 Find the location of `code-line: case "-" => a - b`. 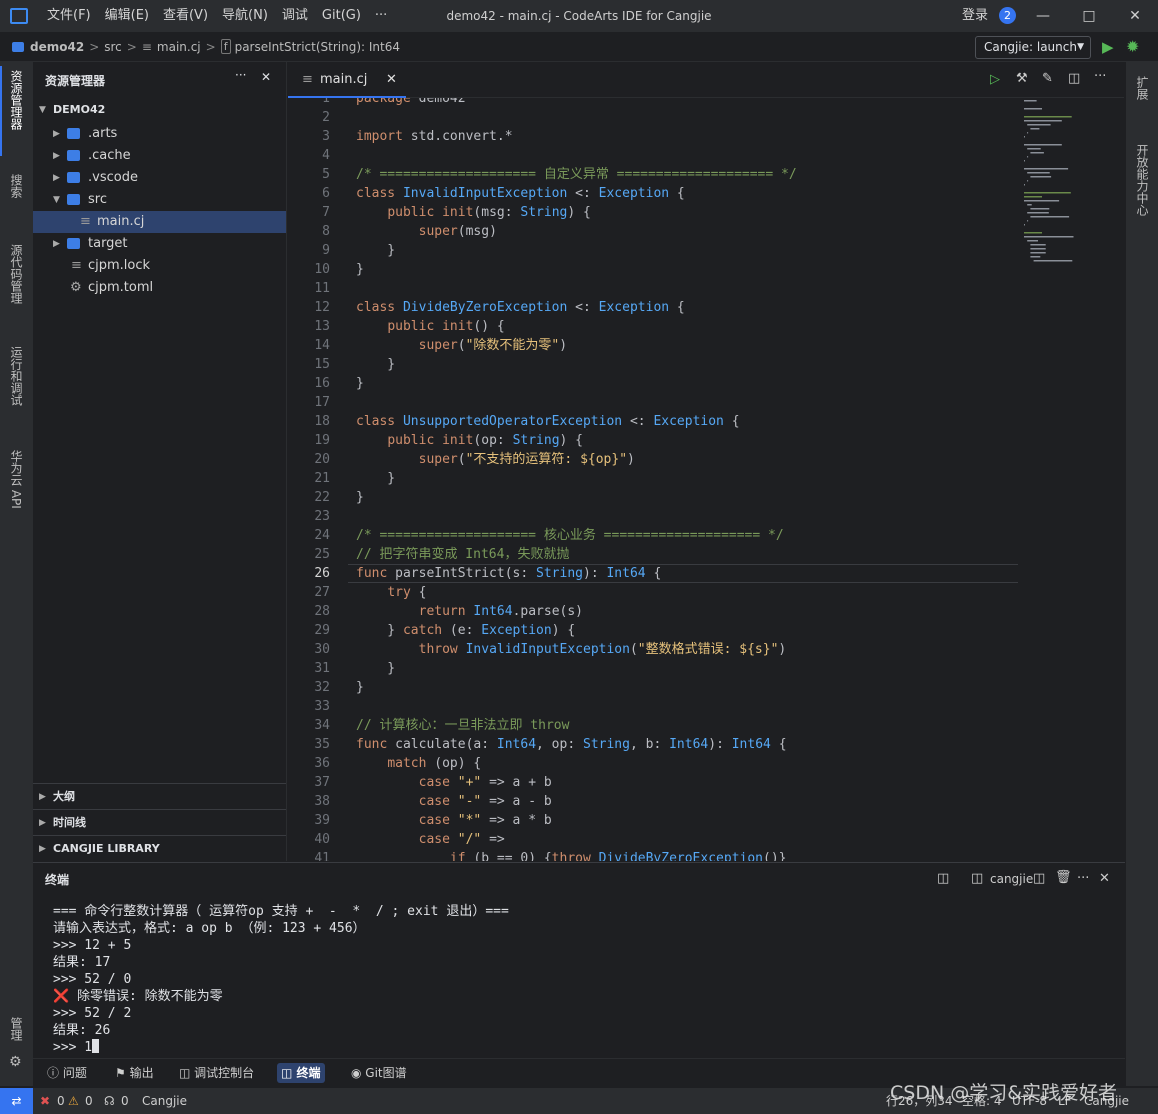

code-line: case "-" => a - b is located at coordinates (454, 801).